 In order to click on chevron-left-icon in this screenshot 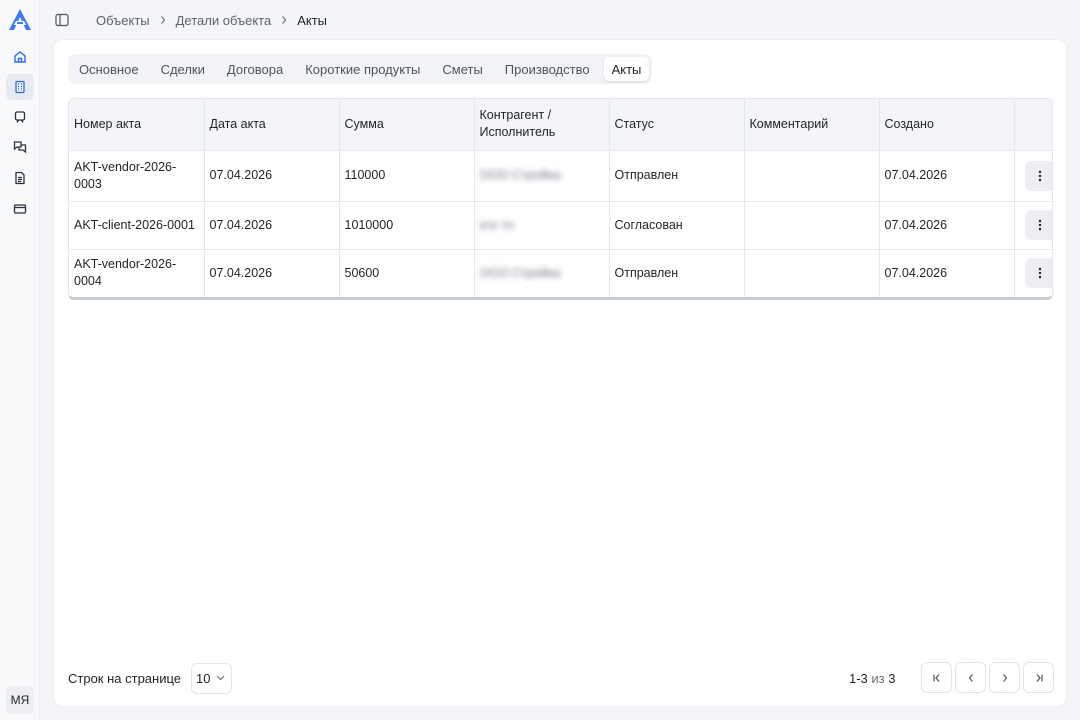, I will do `click(970, 677)`.